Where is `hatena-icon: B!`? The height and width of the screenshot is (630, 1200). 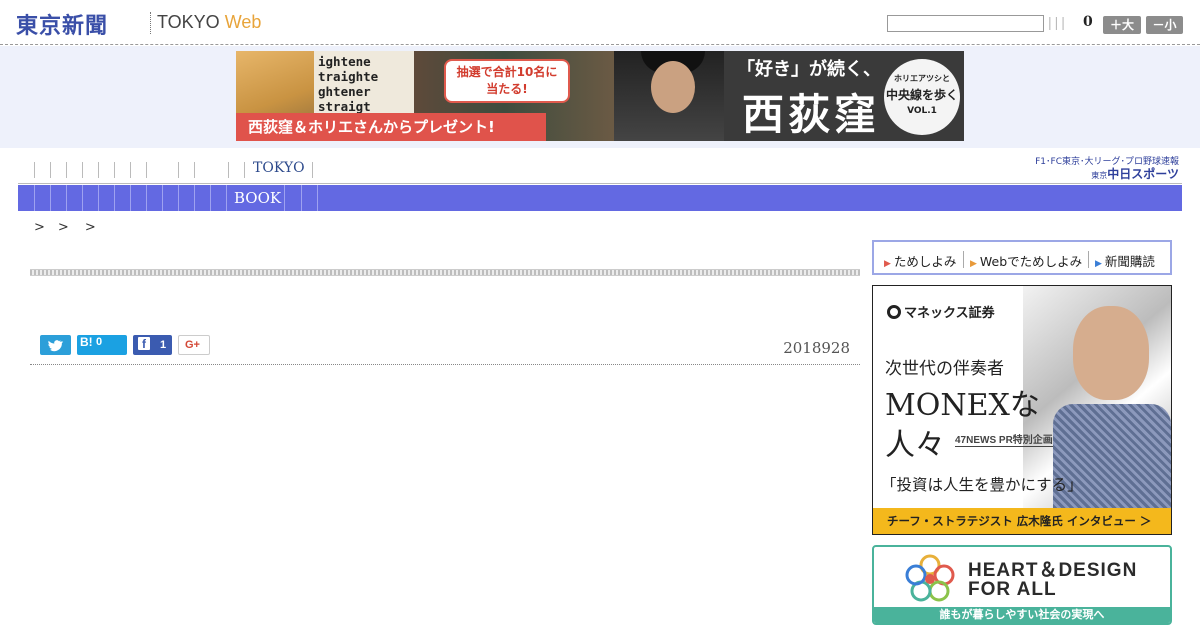
hatena-icon: B! is located at coordinates (86, 342).